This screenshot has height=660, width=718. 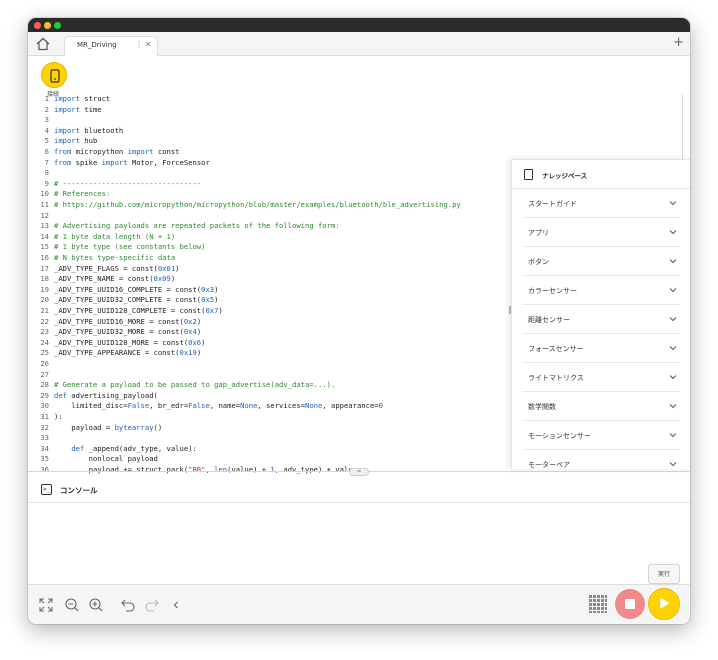 I want to click on connect-button, so click(x=54, y=75).